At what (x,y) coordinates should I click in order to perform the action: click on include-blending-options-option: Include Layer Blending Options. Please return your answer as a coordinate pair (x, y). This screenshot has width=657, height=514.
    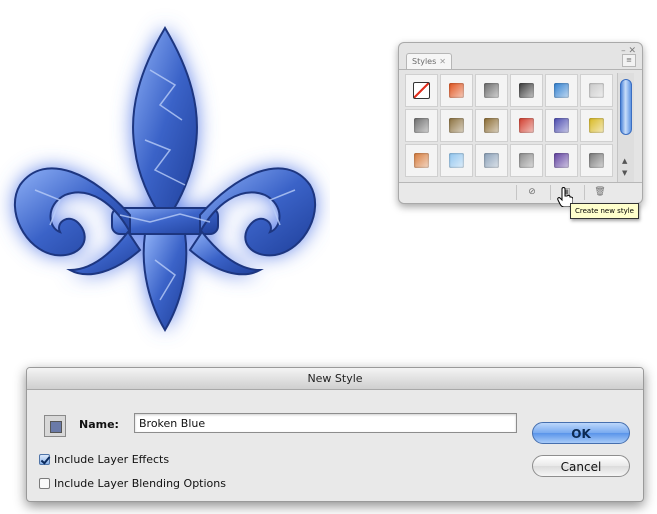
    Looking at the image, I should click on (132, 483).